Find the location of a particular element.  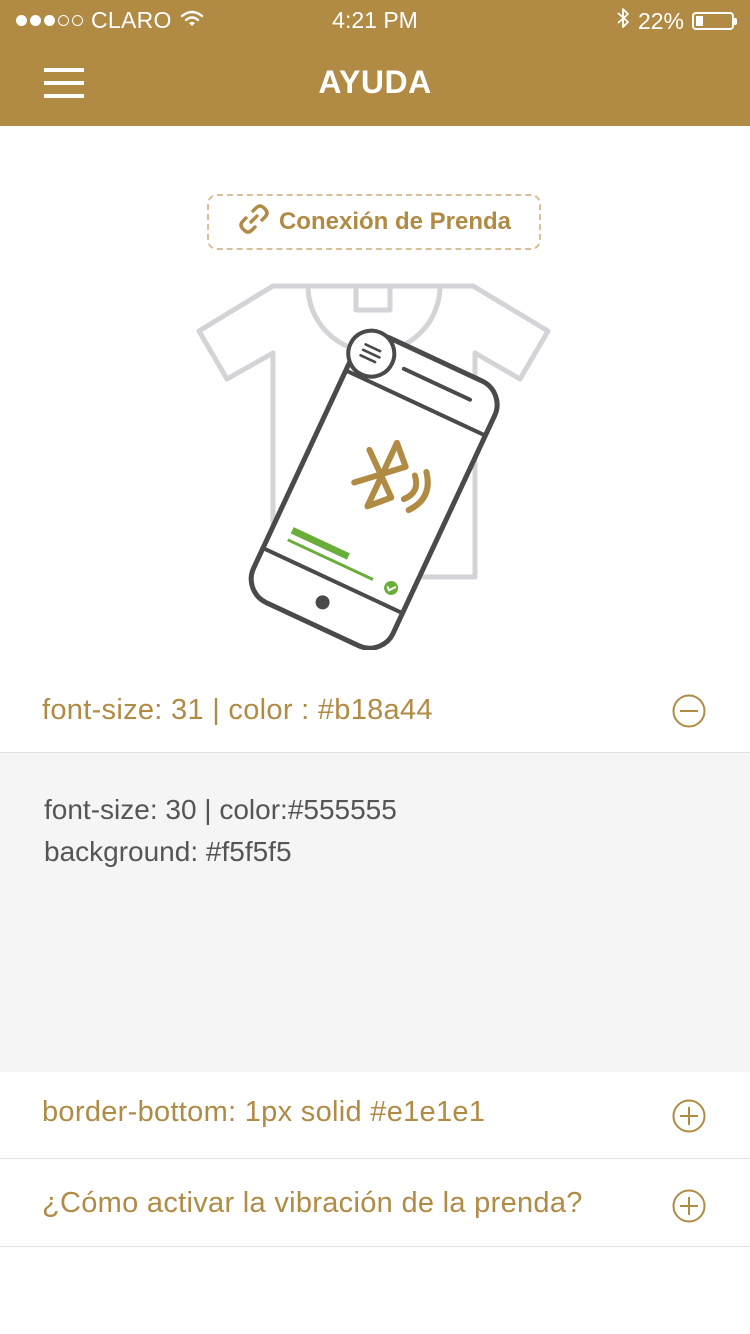

battery-icon is located at coordinates (714, 21).